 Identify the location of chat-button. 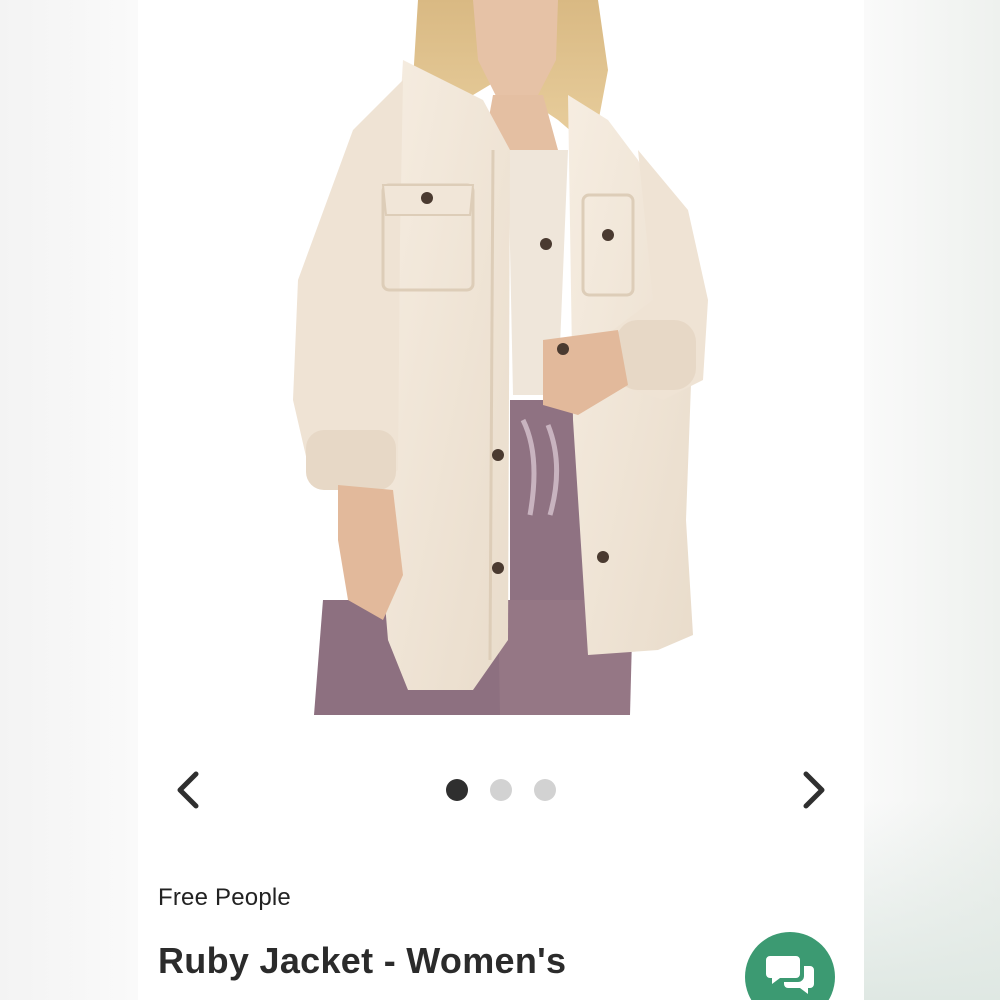
(790, 966).